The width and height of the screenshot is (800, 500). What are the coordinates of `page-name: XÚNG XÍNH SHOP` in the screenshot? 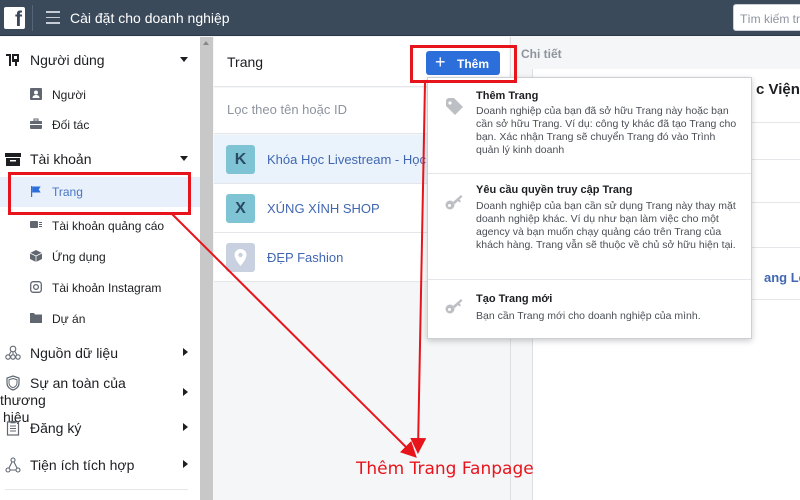 It's located at (323, 208).